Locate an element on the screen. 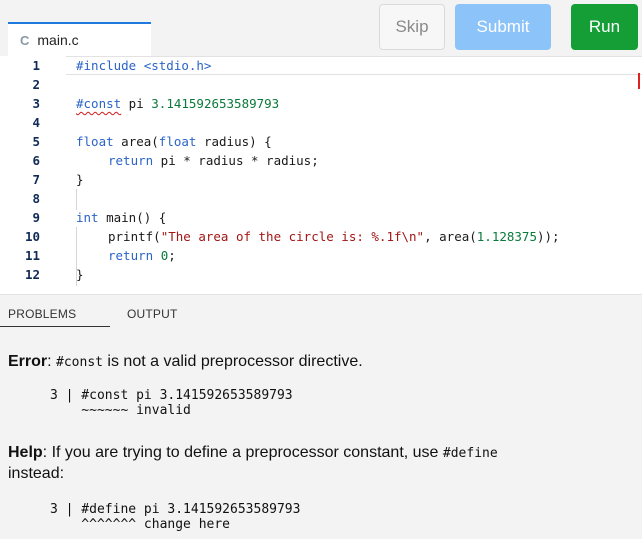  line-number: 11 is located at coordinates (32, 255).